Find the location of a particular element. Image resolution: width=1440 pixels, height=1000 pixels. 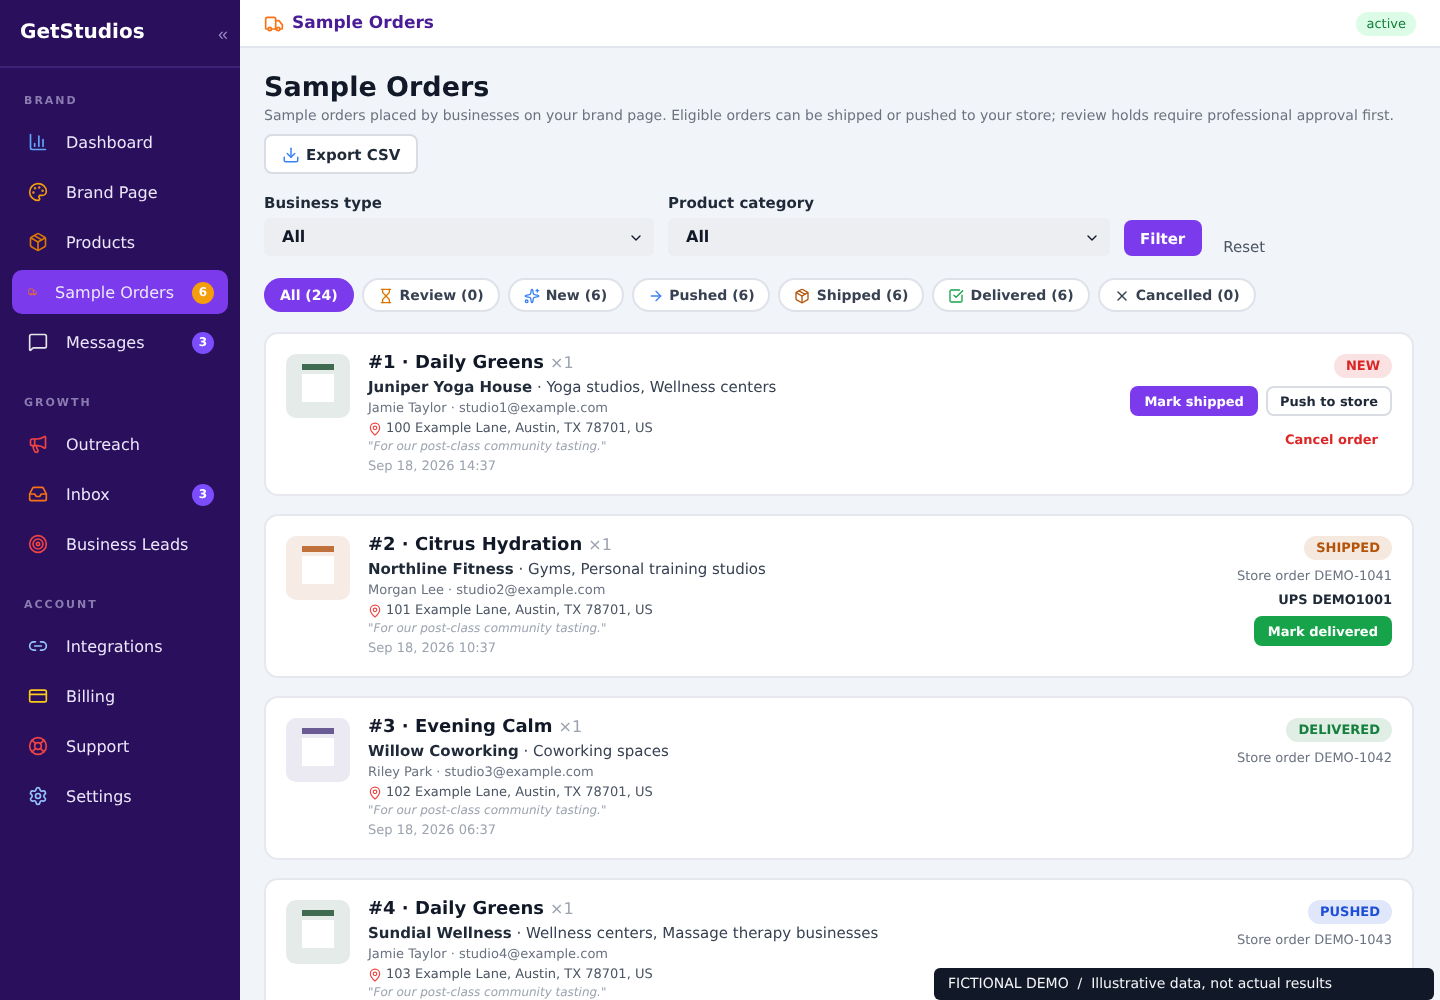

truck-icon is located at coordinates (274, 23).